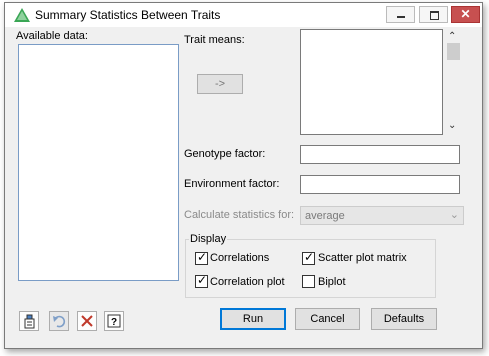 The width and height of the screenshot is (489, 356). I want to click on trait-means-label: Trait means:, so click(214, 40).